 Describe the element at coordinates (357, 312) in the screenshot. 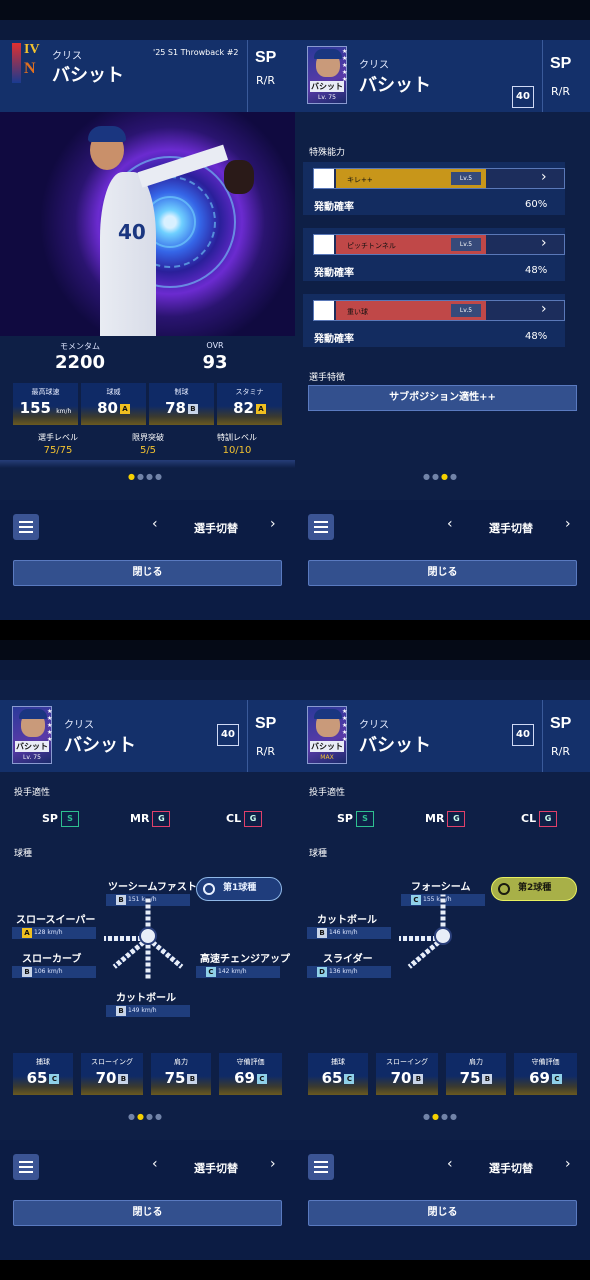

I see `ability-name: 重い球` at that location.